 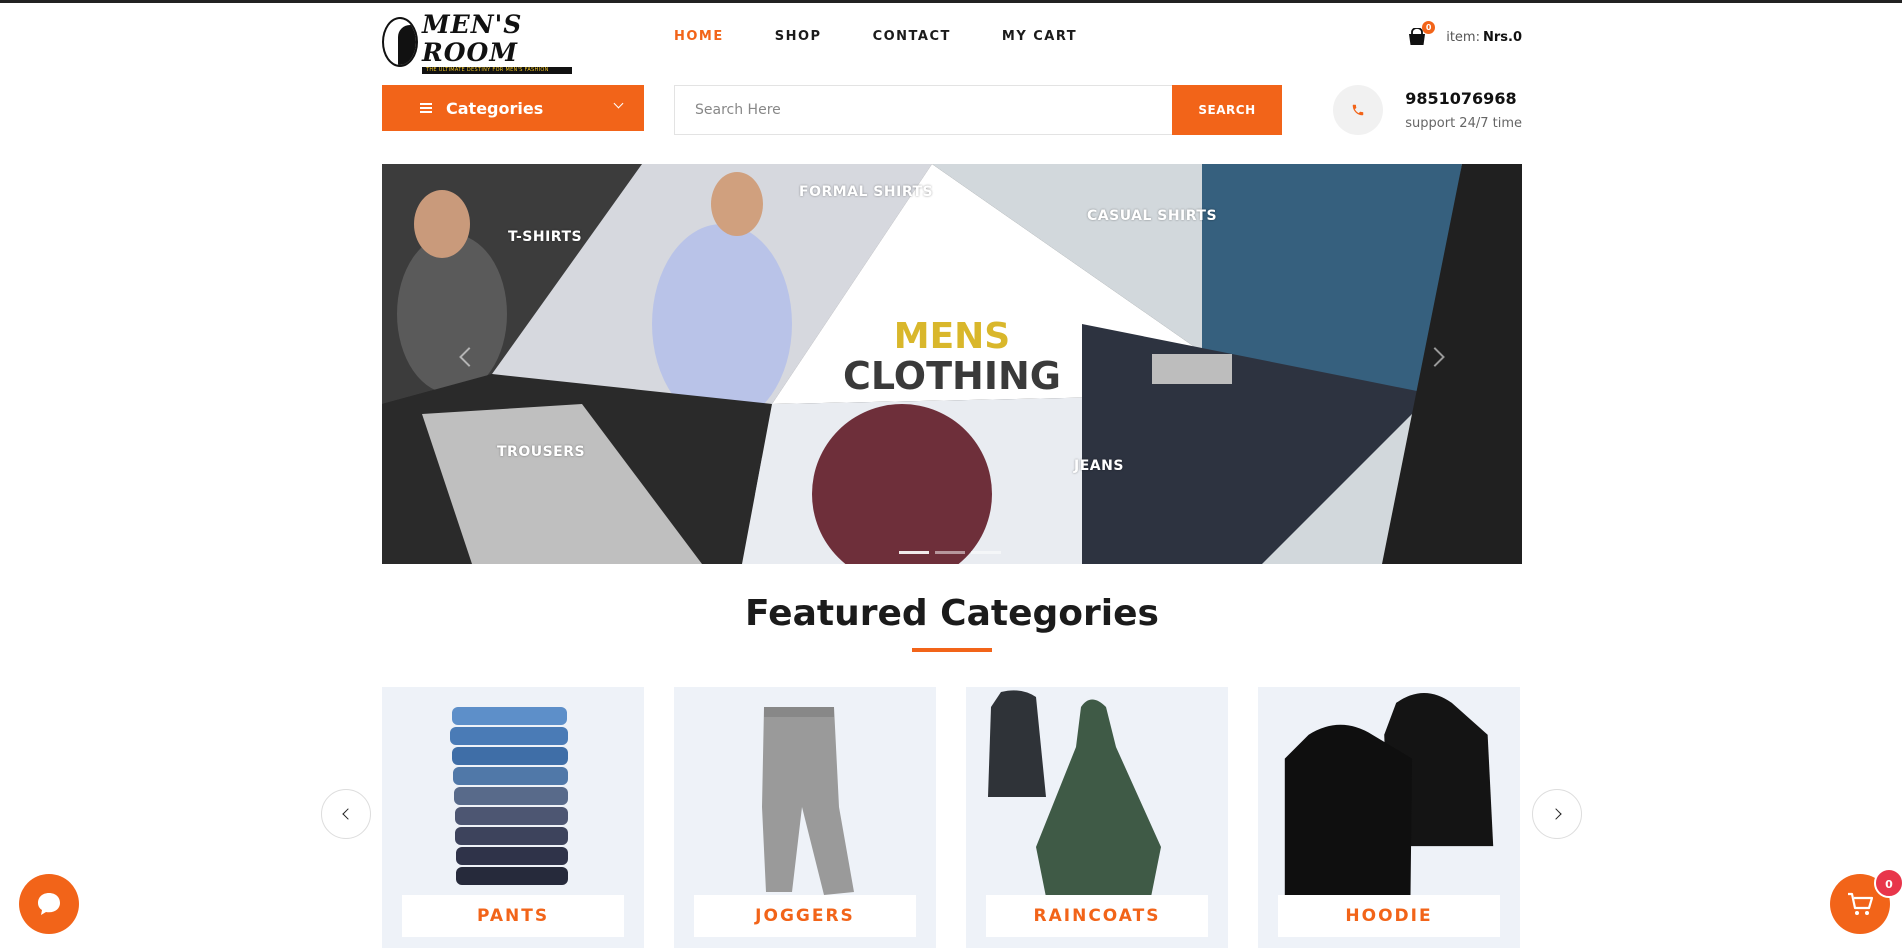 What do you see at coordinates (1099, 466) in the screenshot?
I see `hero-label-jeans: JEANS` at bounding box center [1099, 466].